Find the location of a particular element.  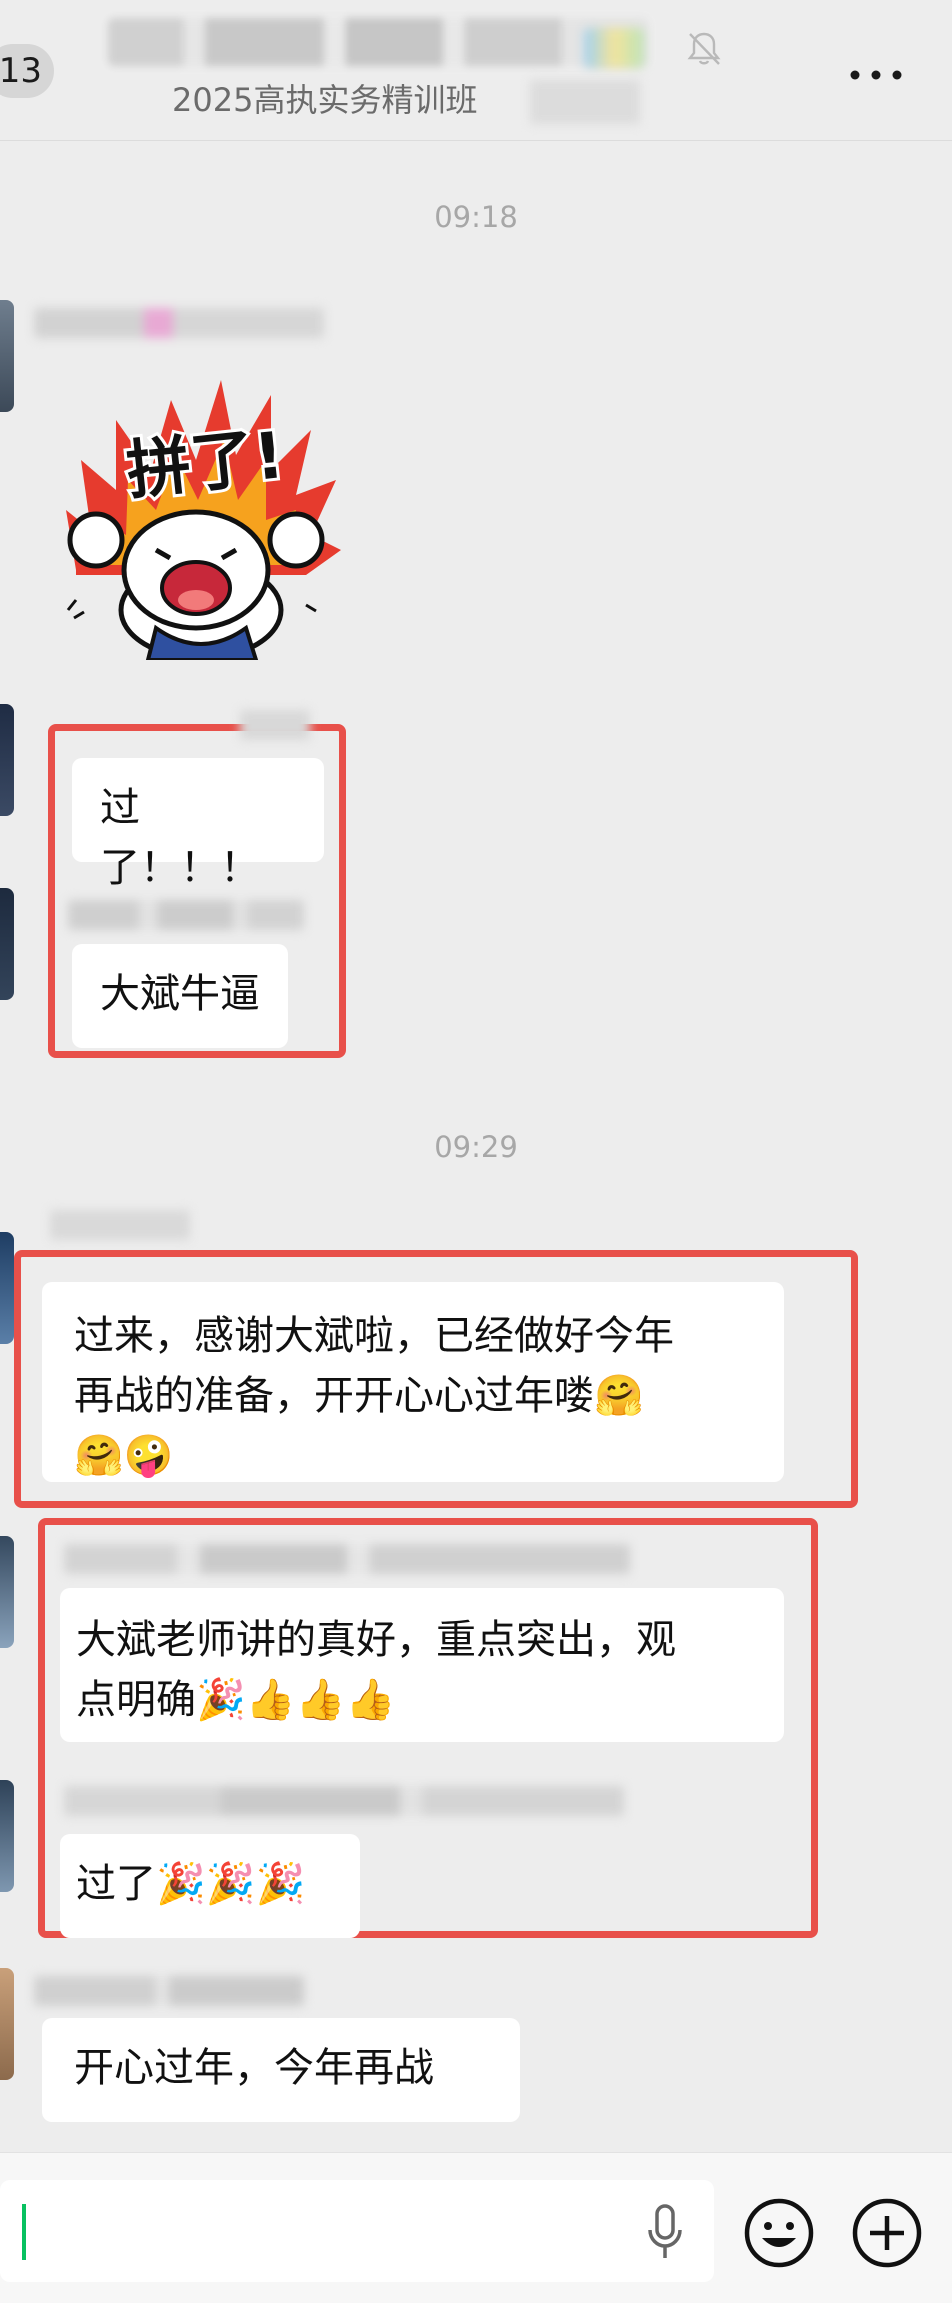

timestamp: 09:29 is located at coordinates (476, 1147).